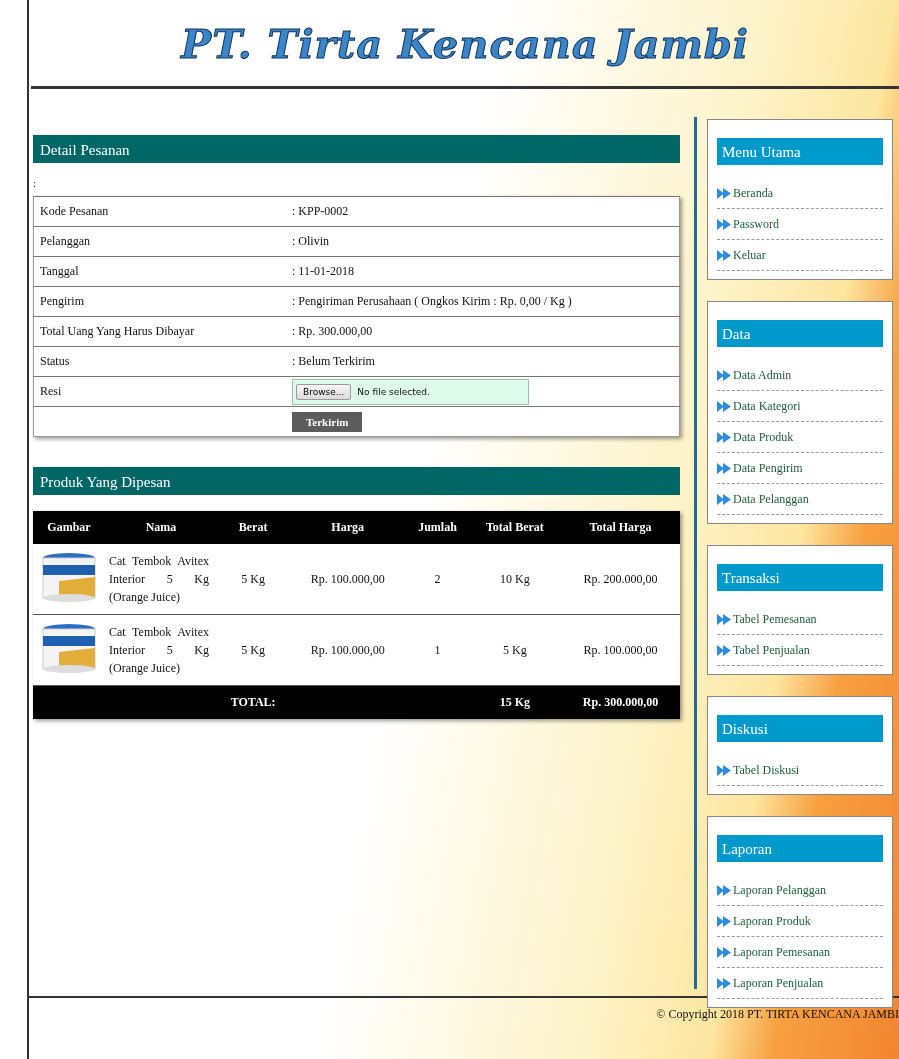 This screenshot has width=899, height=1059. Describe the element at coordinates (620, 702) in the screenshot. I see `total-price: Rp. 300.000,00` at that location.